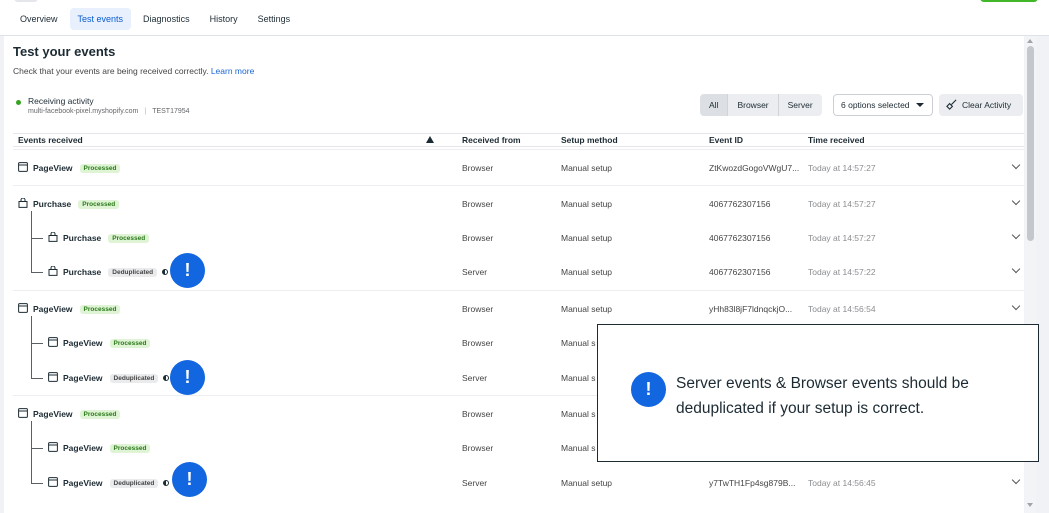 The width and height of the screenshot is (1049, 513). I want to click on tab-history: History, so click(224, 19).